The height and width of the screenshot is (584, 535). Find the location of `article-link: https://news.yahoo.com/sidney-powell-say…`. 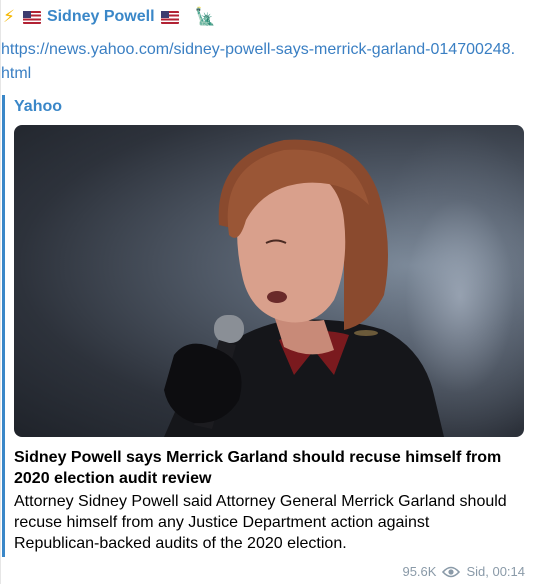

article-link: https://news.yahoo.com/sidney-powell-say… is located at coordinates (261, 62).